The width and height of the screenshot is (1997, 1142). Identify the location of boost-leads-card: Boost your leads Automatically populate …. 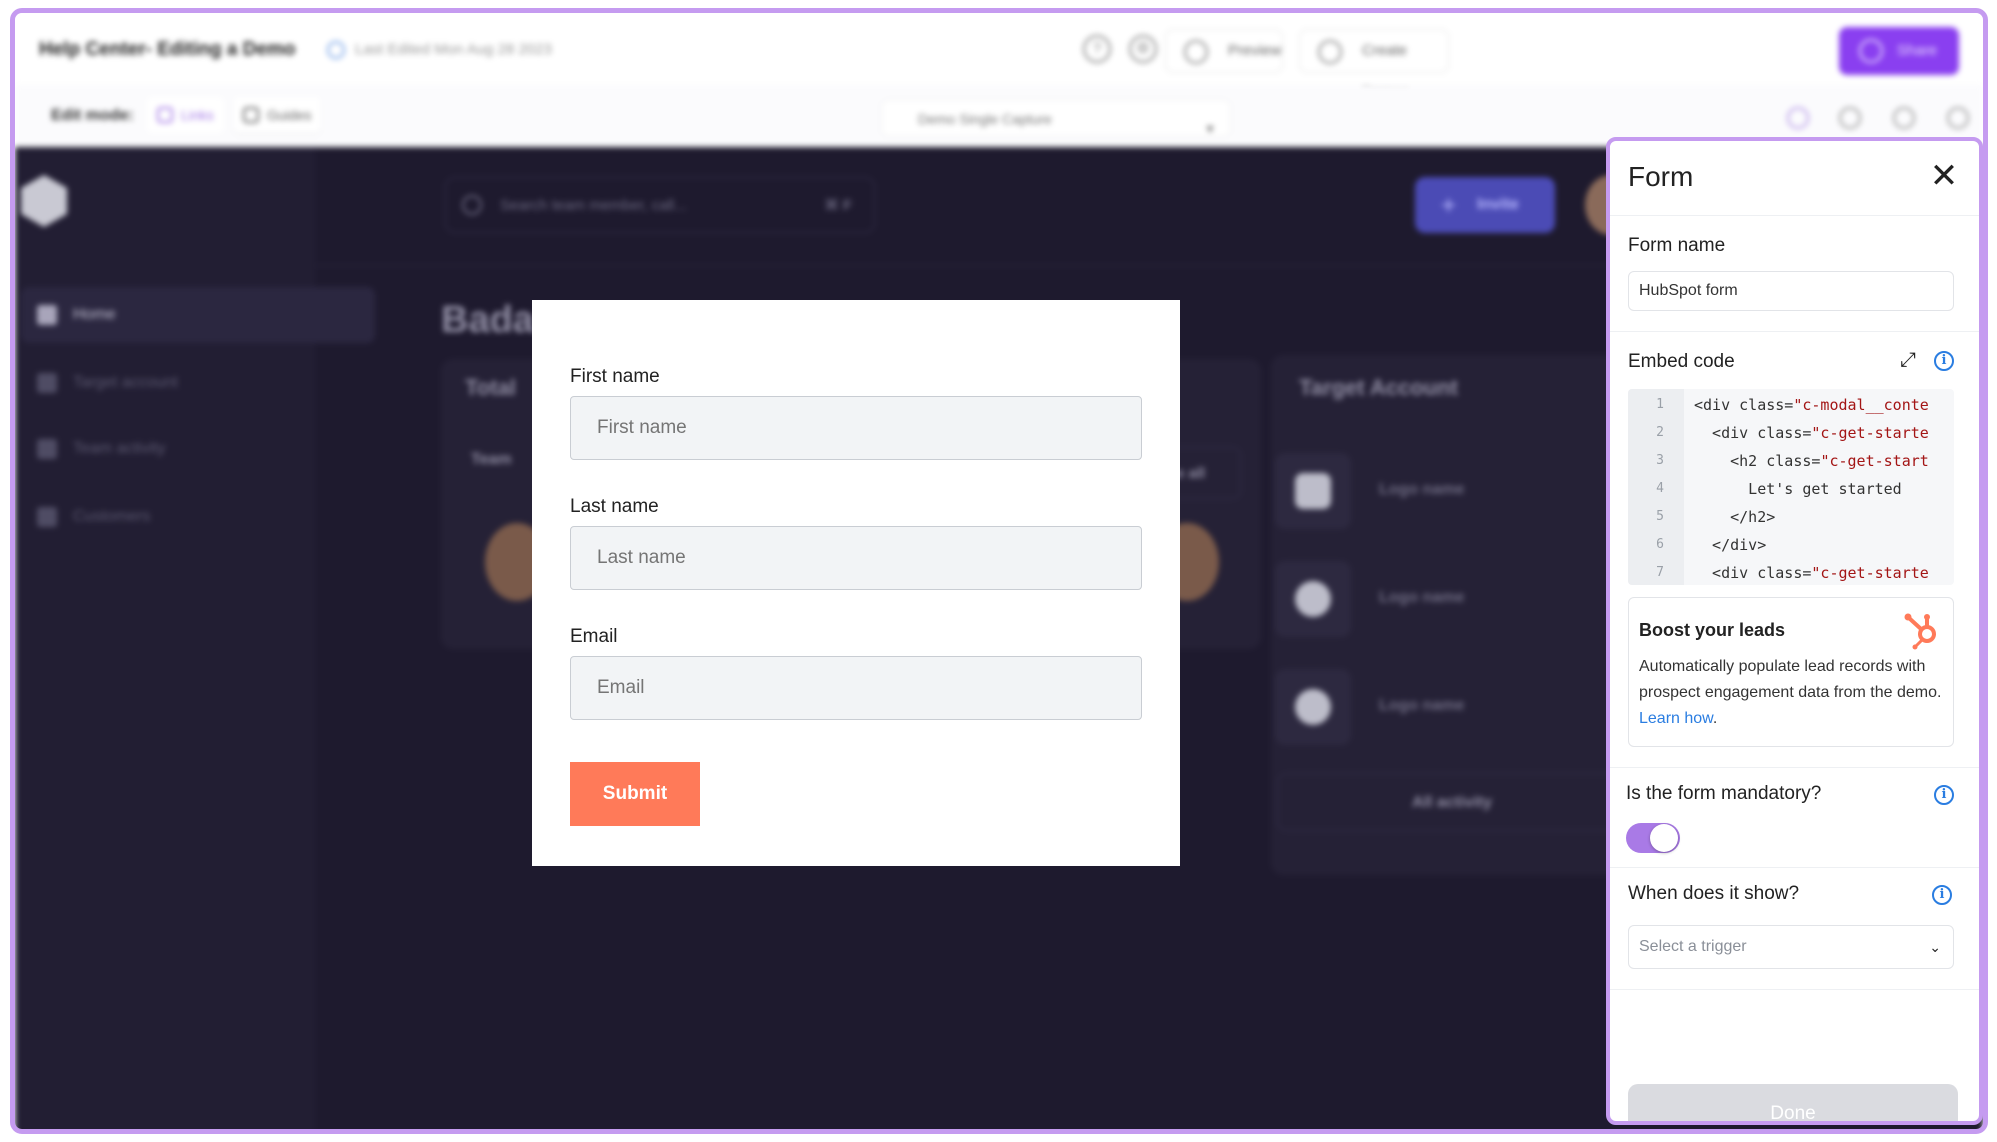
(1791, 672).